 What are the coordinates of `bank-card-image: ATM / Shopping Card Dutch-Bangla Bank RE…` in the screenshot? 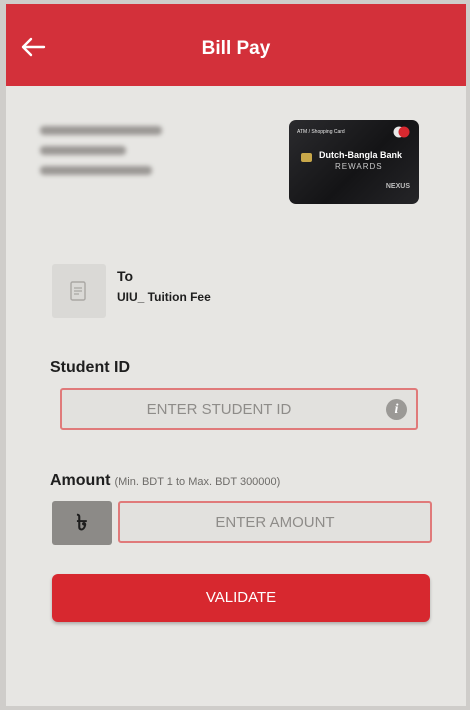 It's located at (354, 162).